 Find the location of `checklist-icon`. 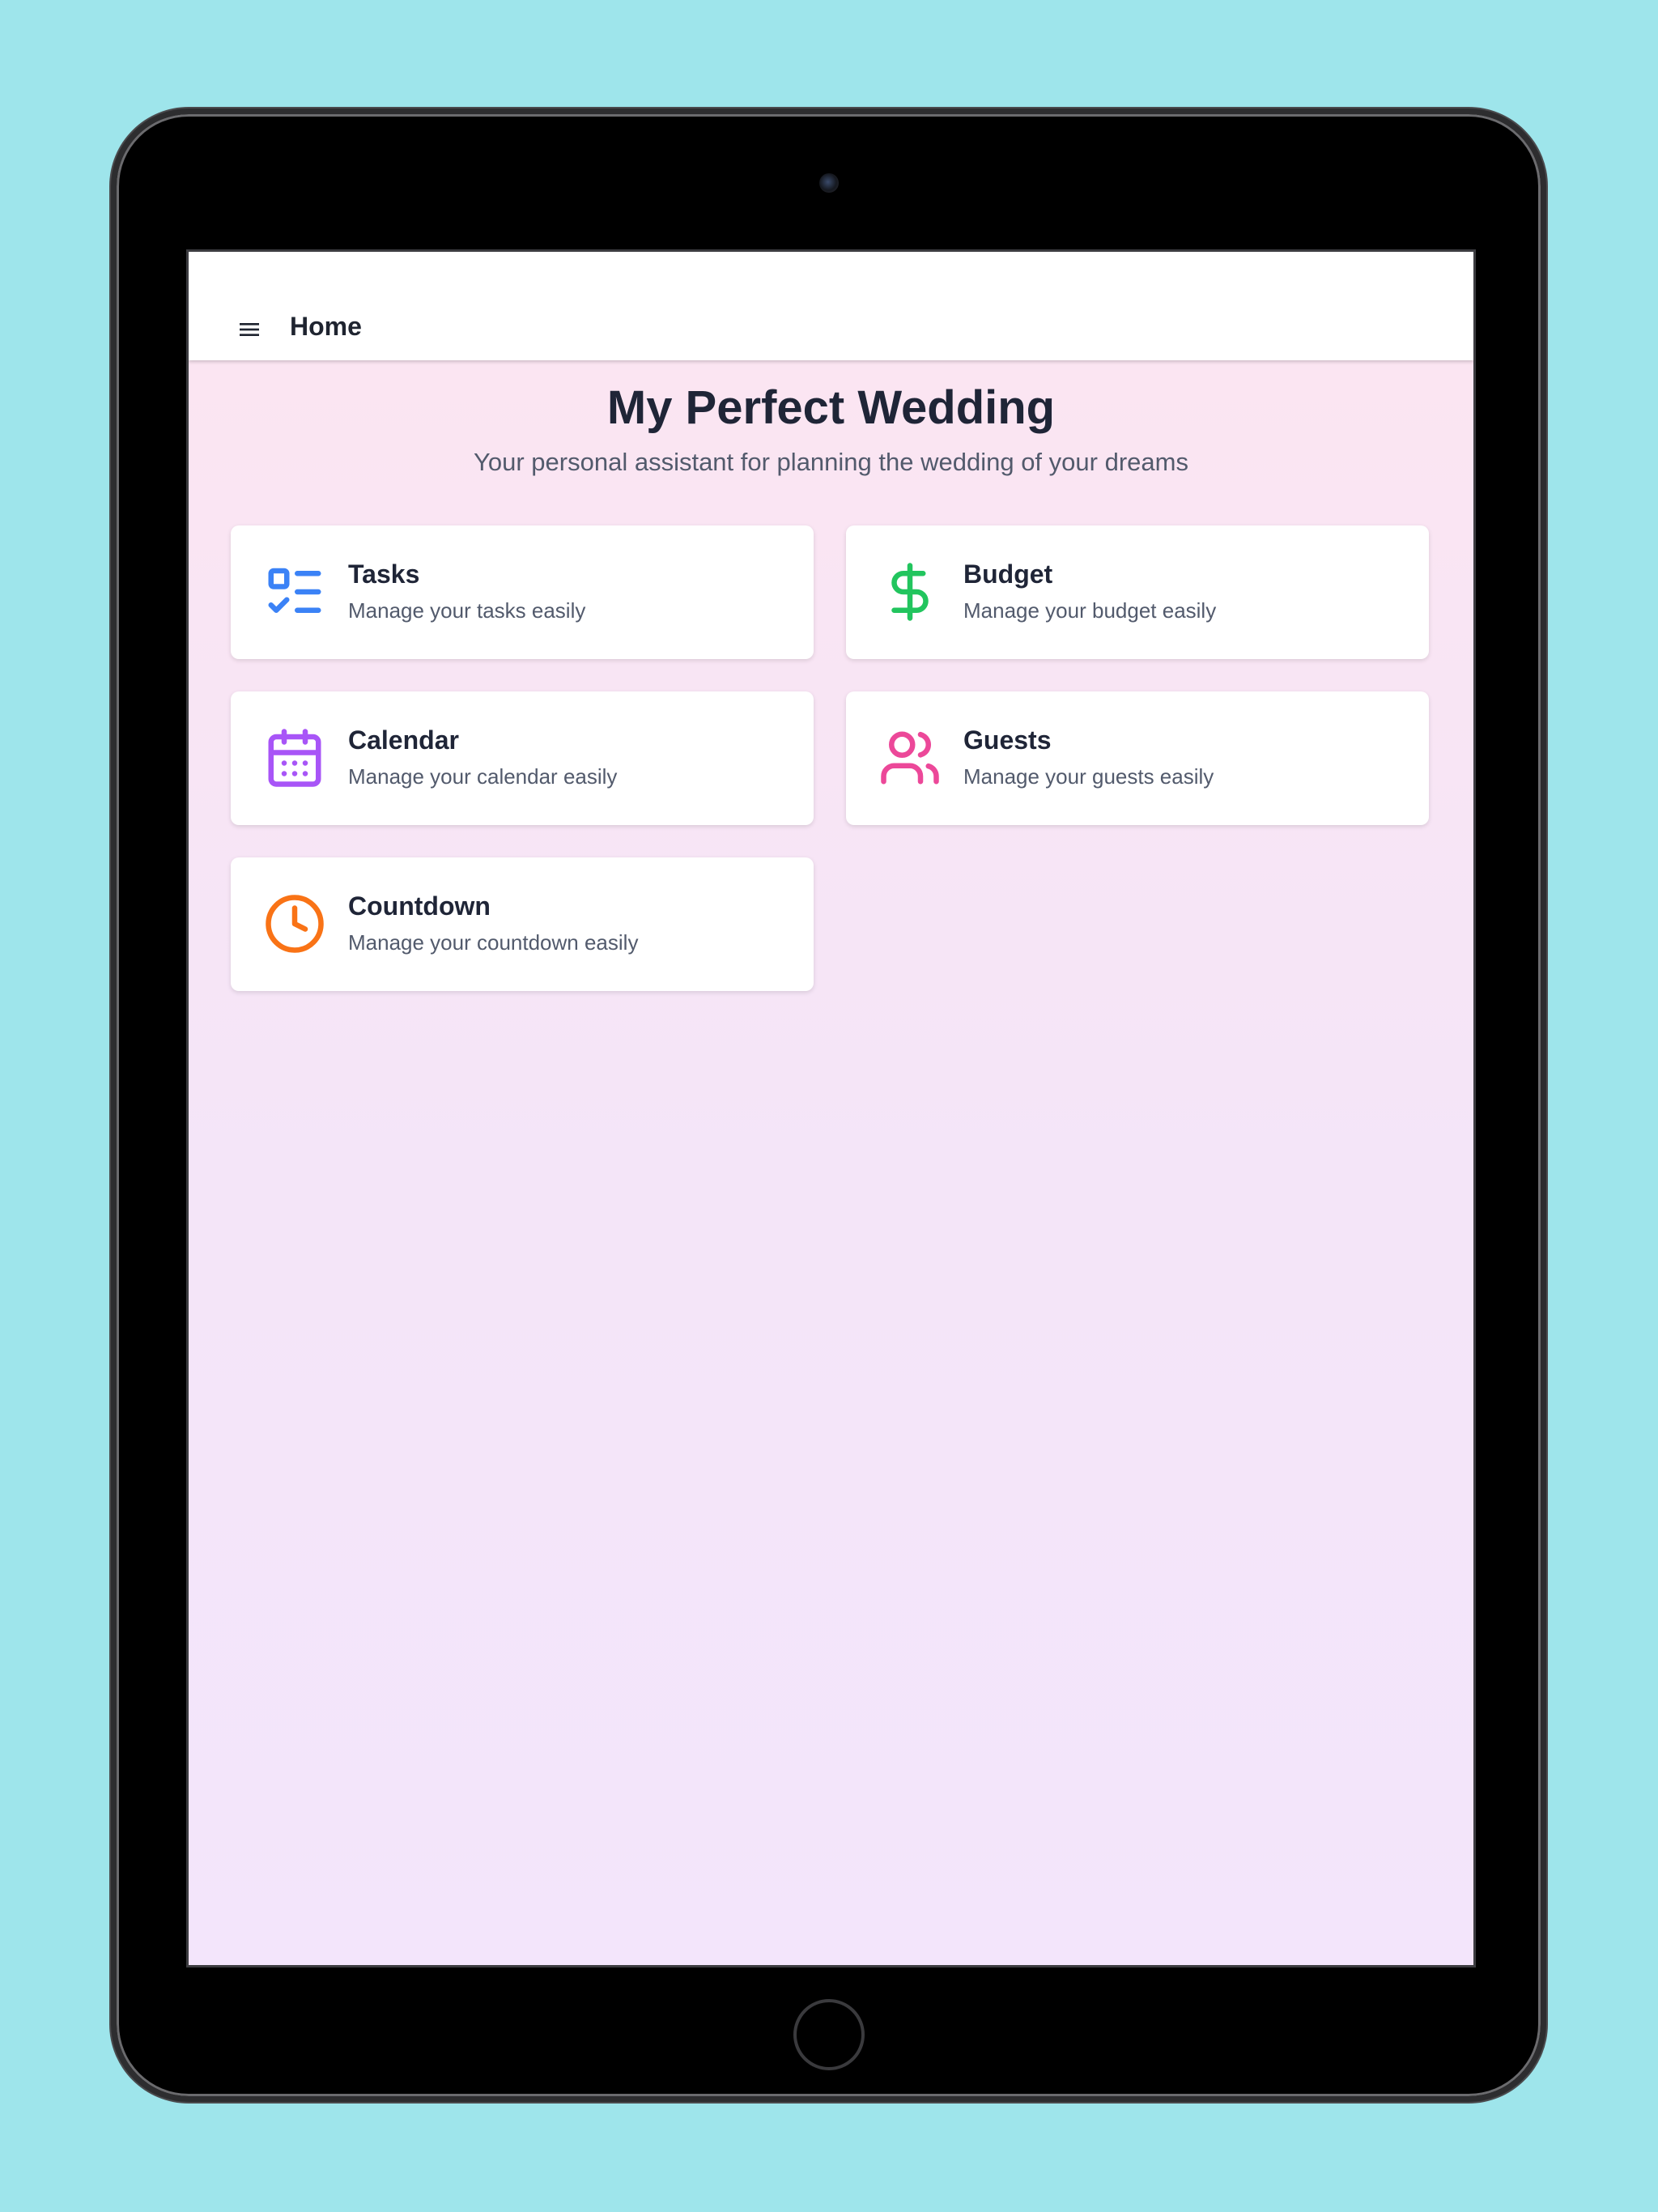

checklist-icon is located at coordinates (294, 591).